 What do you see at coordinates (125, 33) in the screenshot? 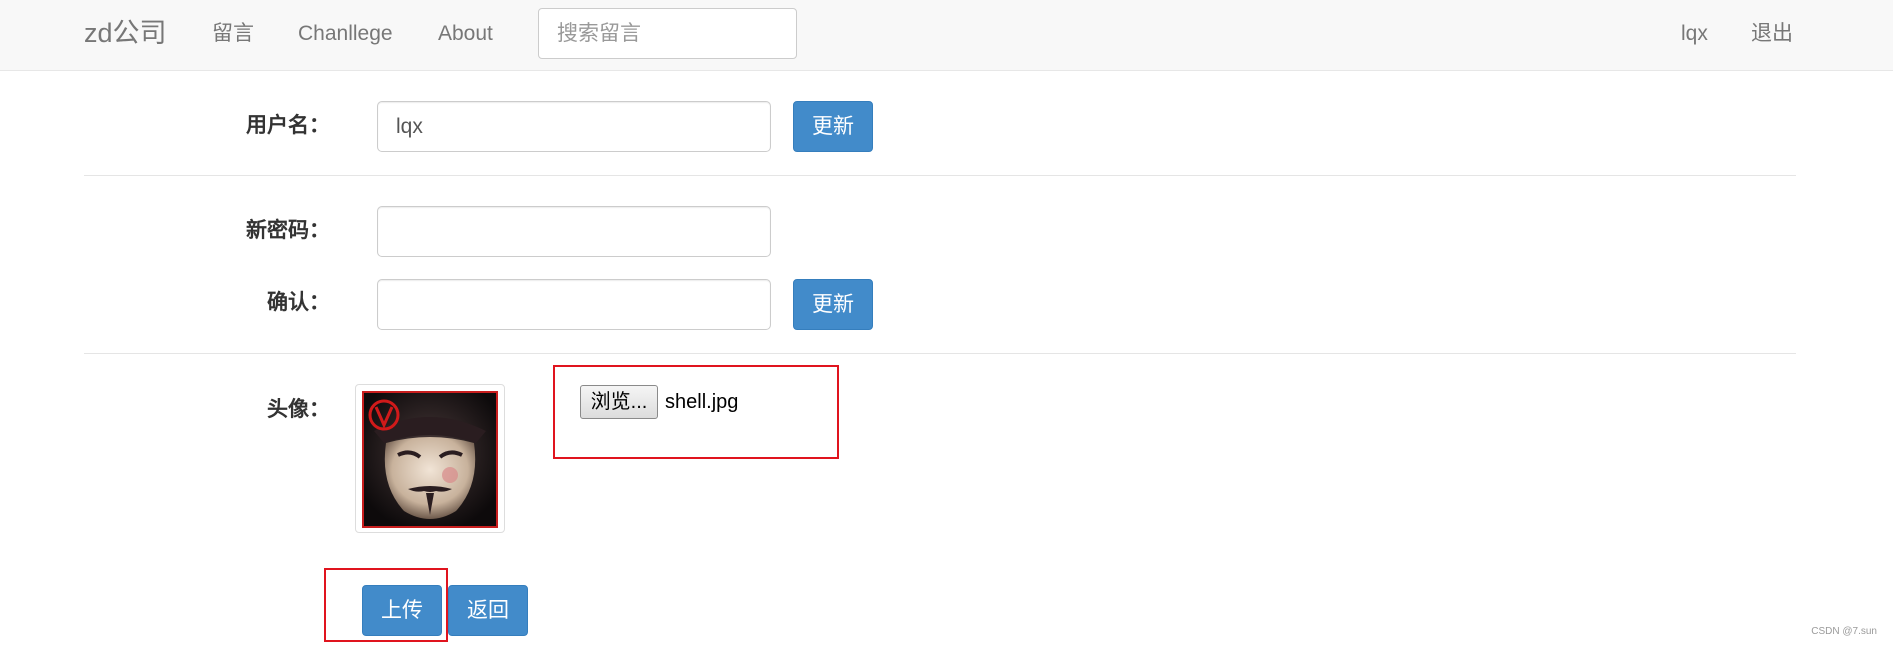
I see `brand-logo: zd公司` at bounding box center [125, 33].